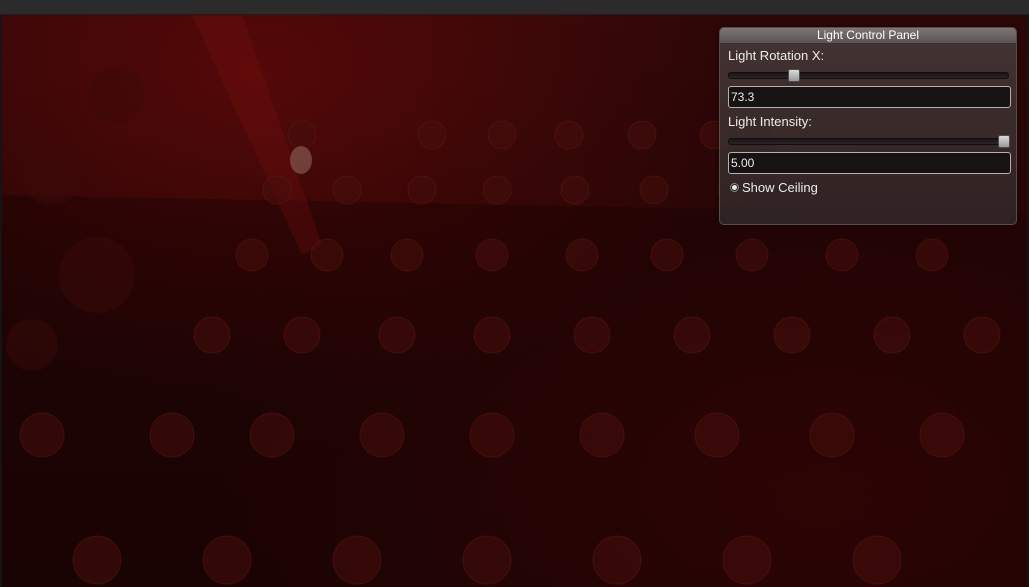  Describe the element at coordinates (868, 75) in the screenshot. I see `rotation-slider` at that location.